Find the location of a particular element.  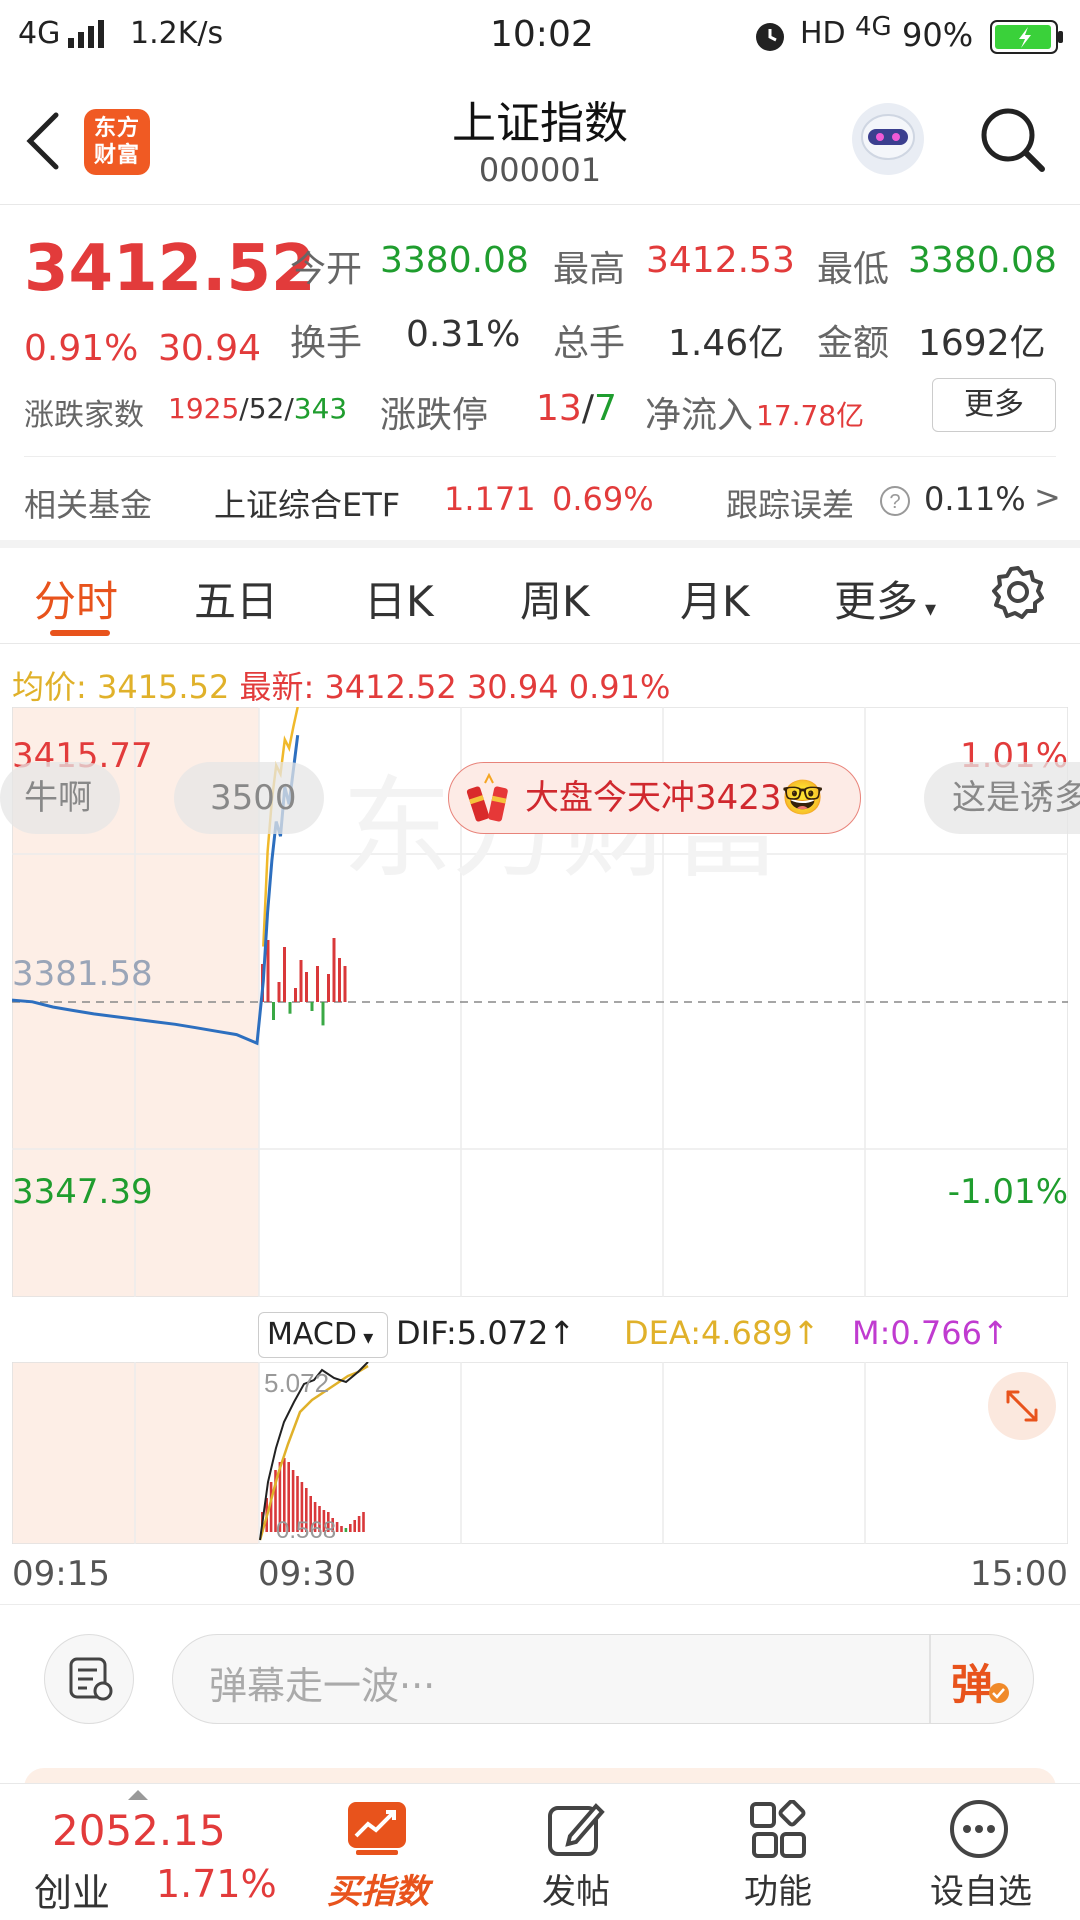

caret-up-icon is located at coordinates (138, 1795).